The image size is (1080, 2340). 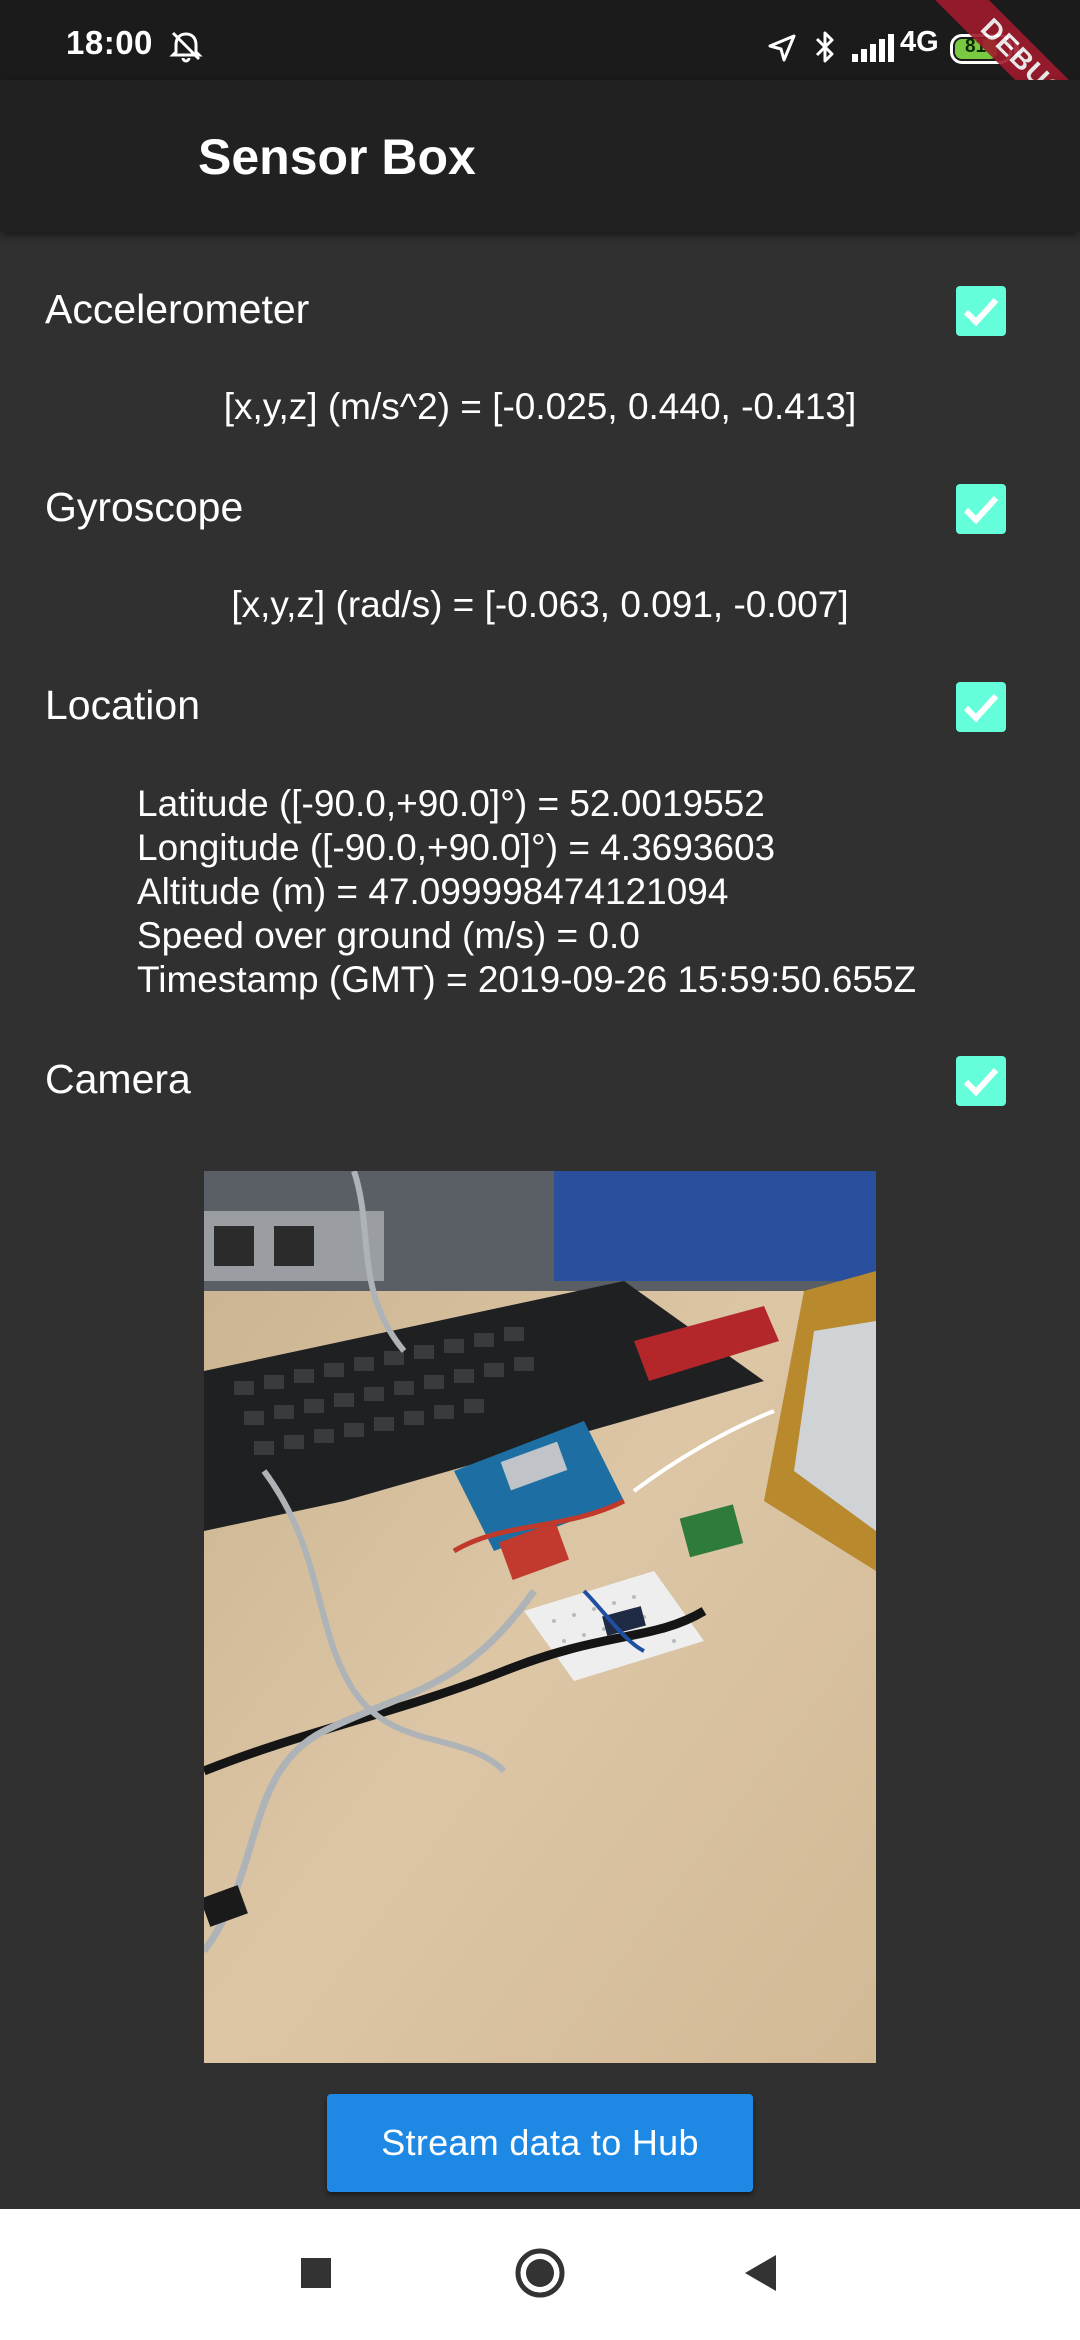 I want to click on location-label: Location, so click(x=123, y=705).